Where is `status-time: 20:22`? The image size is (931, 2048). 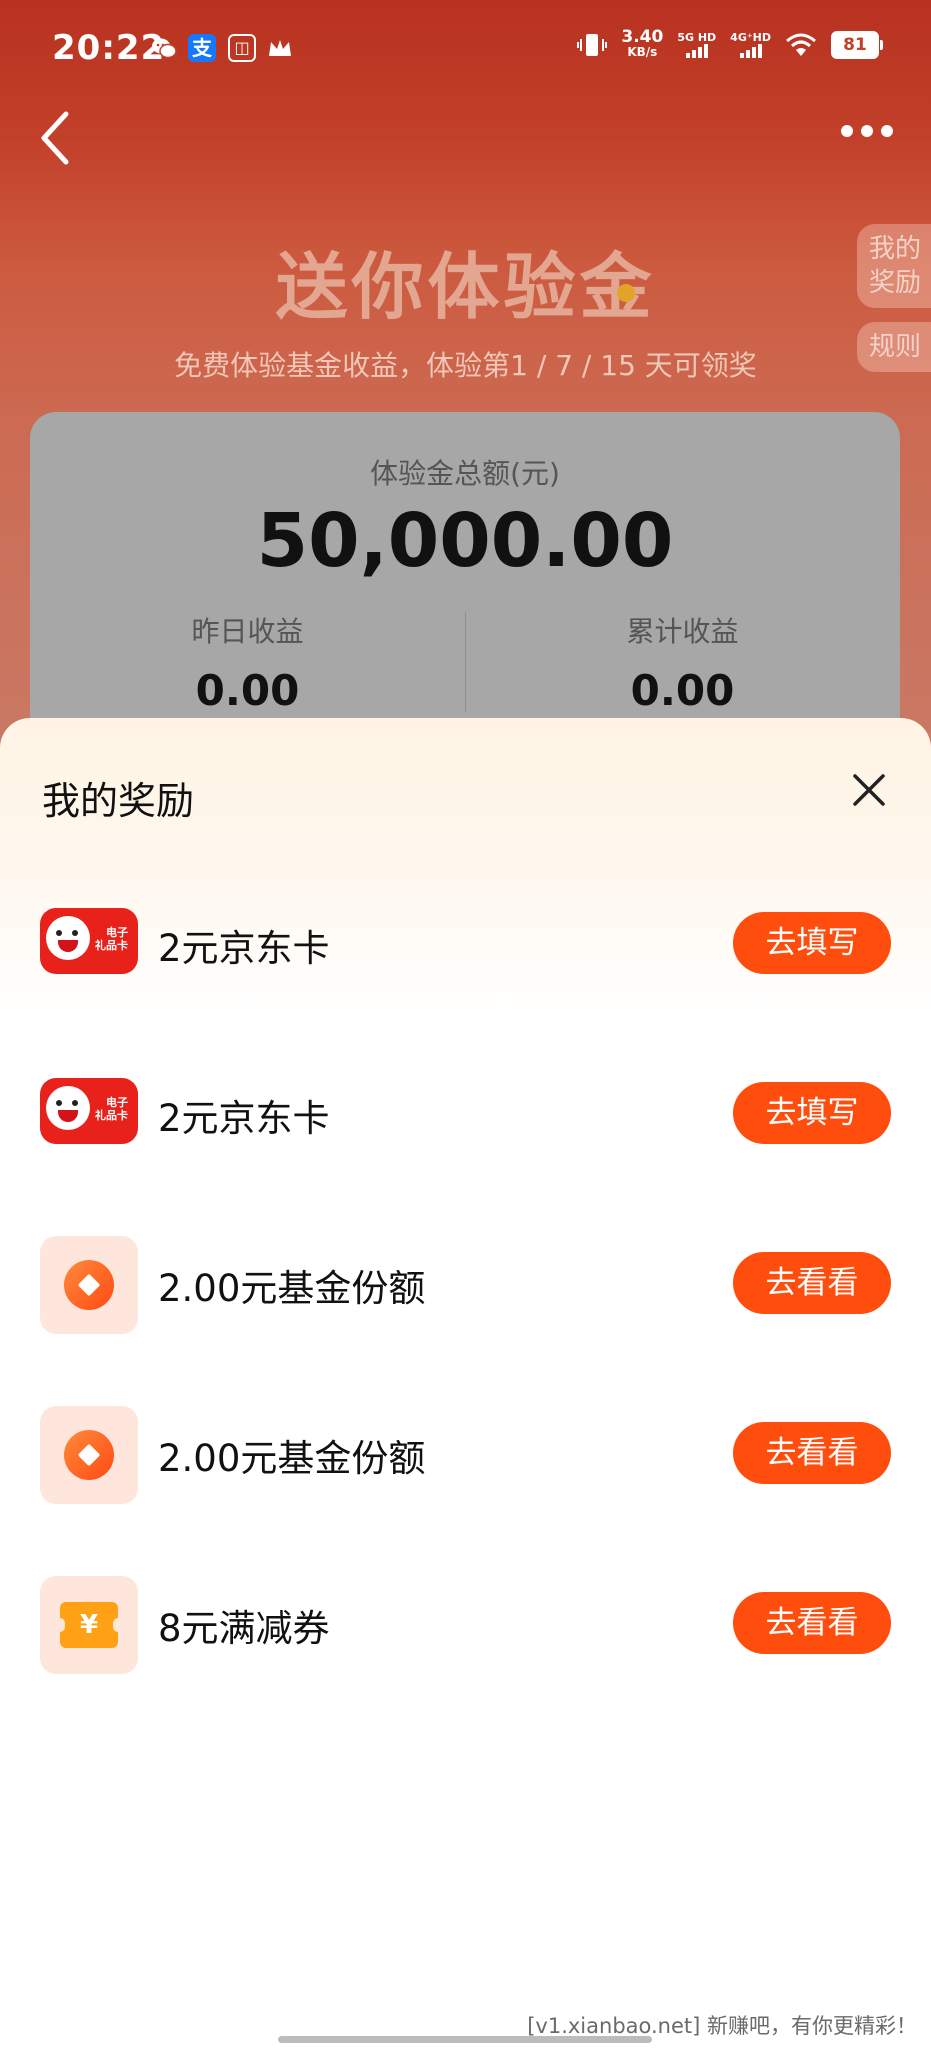
status-time: 20:22 is located at coordinates (109, 48).